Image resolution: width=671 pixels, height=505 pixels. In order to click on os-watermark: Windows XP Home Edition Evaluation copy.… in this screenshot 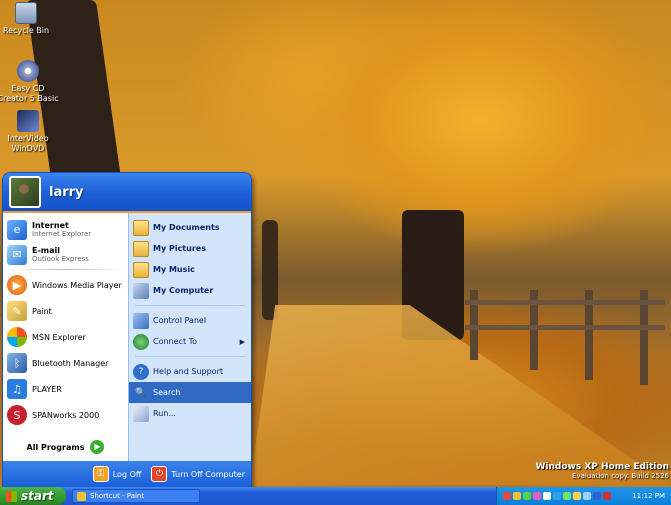, I will do `click(602, 471)`.